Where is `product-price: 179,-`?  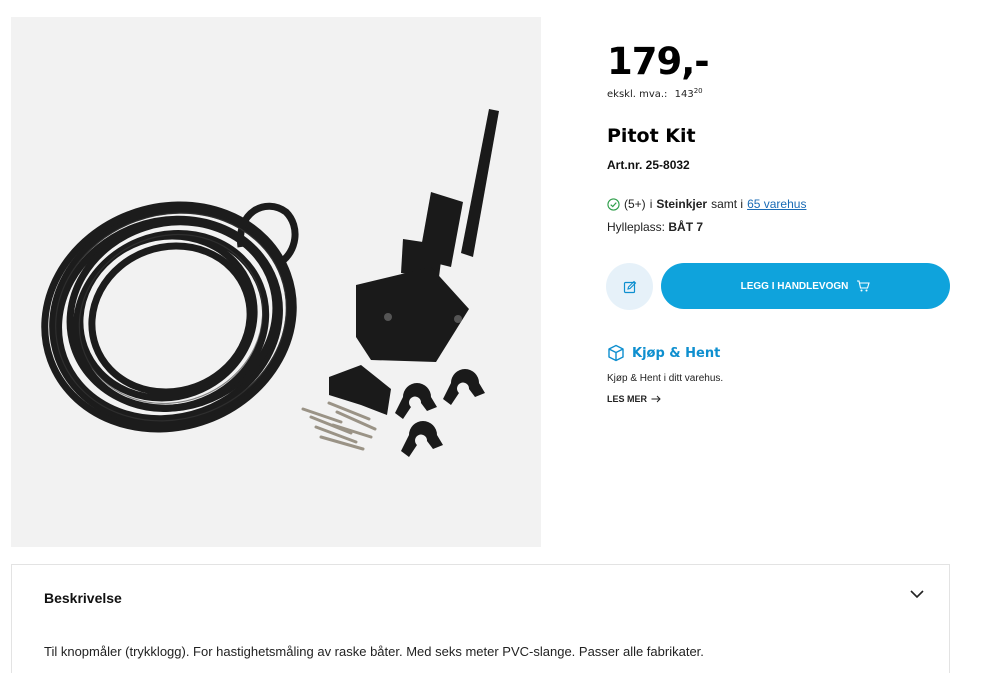 product-price: 179,- is located at coordinates (658, 61).